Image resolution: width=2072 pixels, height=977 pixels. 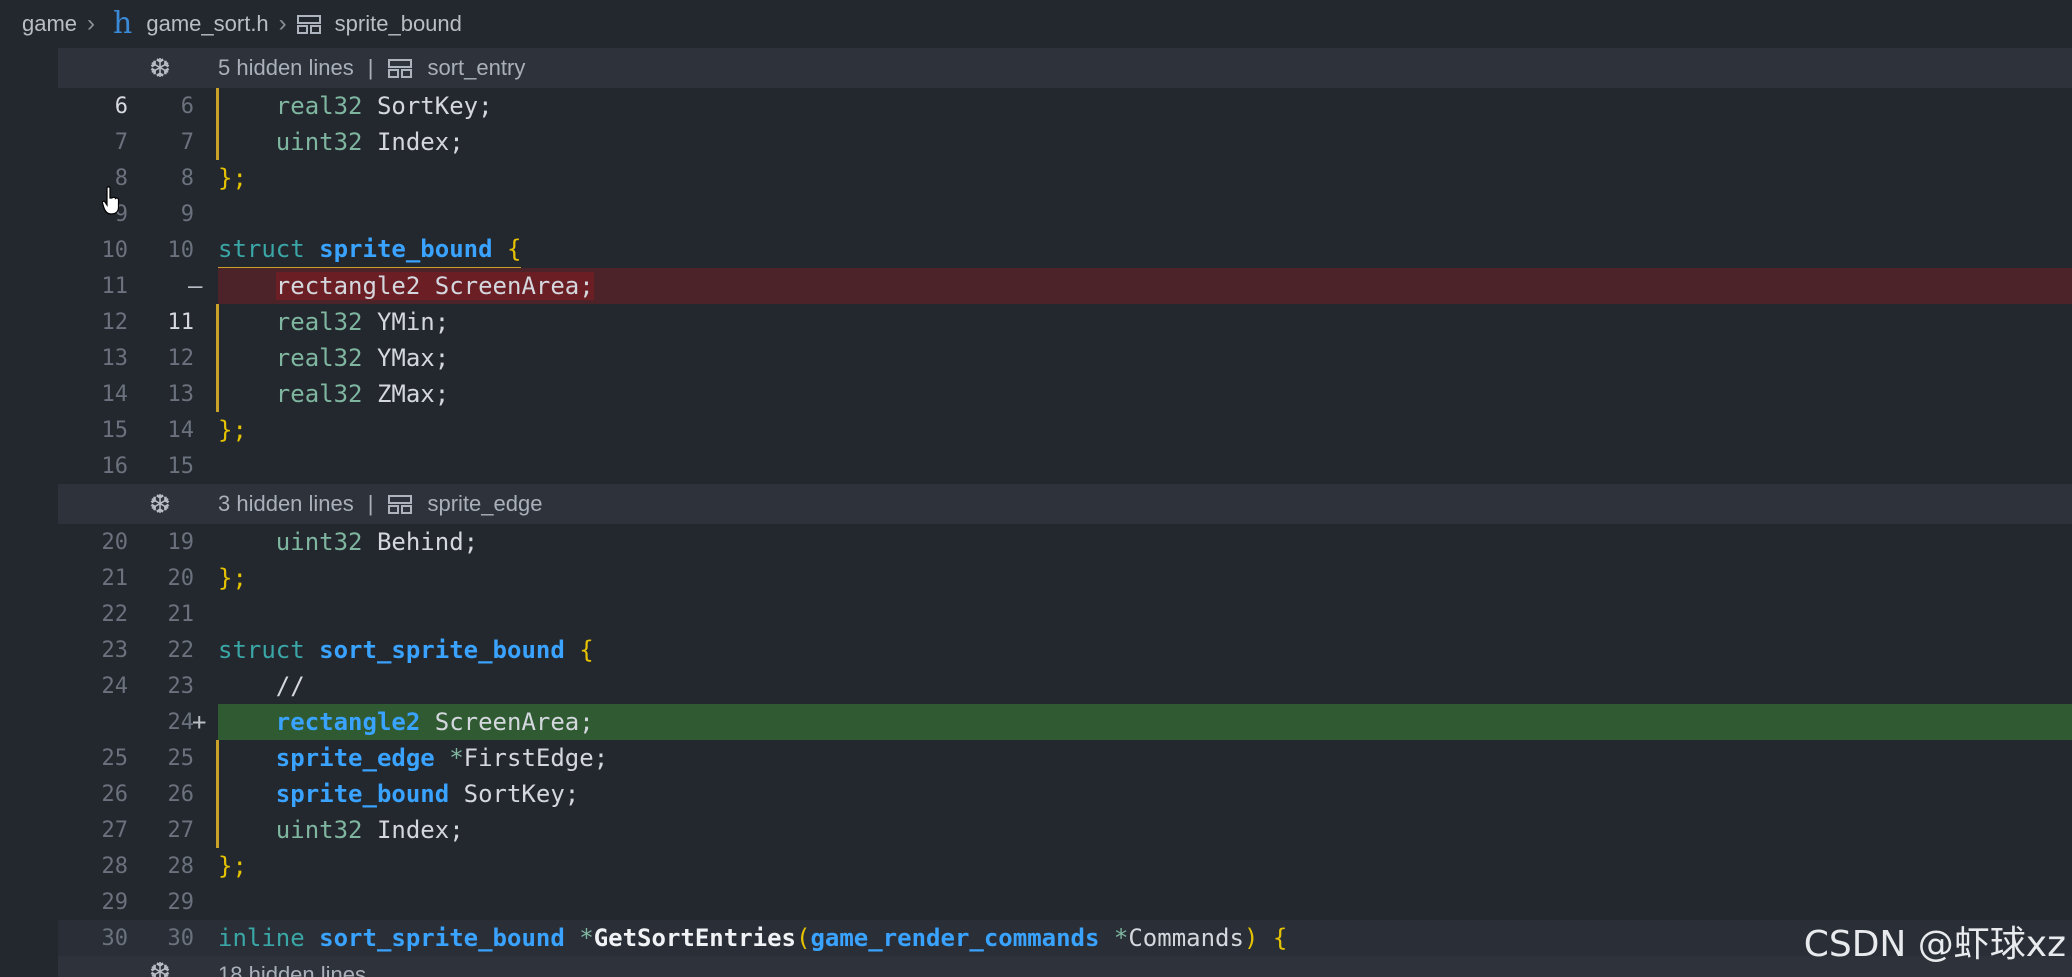 I want to click on breadcrumb-symbol: sprite_bound, so click(x=398, y=24).